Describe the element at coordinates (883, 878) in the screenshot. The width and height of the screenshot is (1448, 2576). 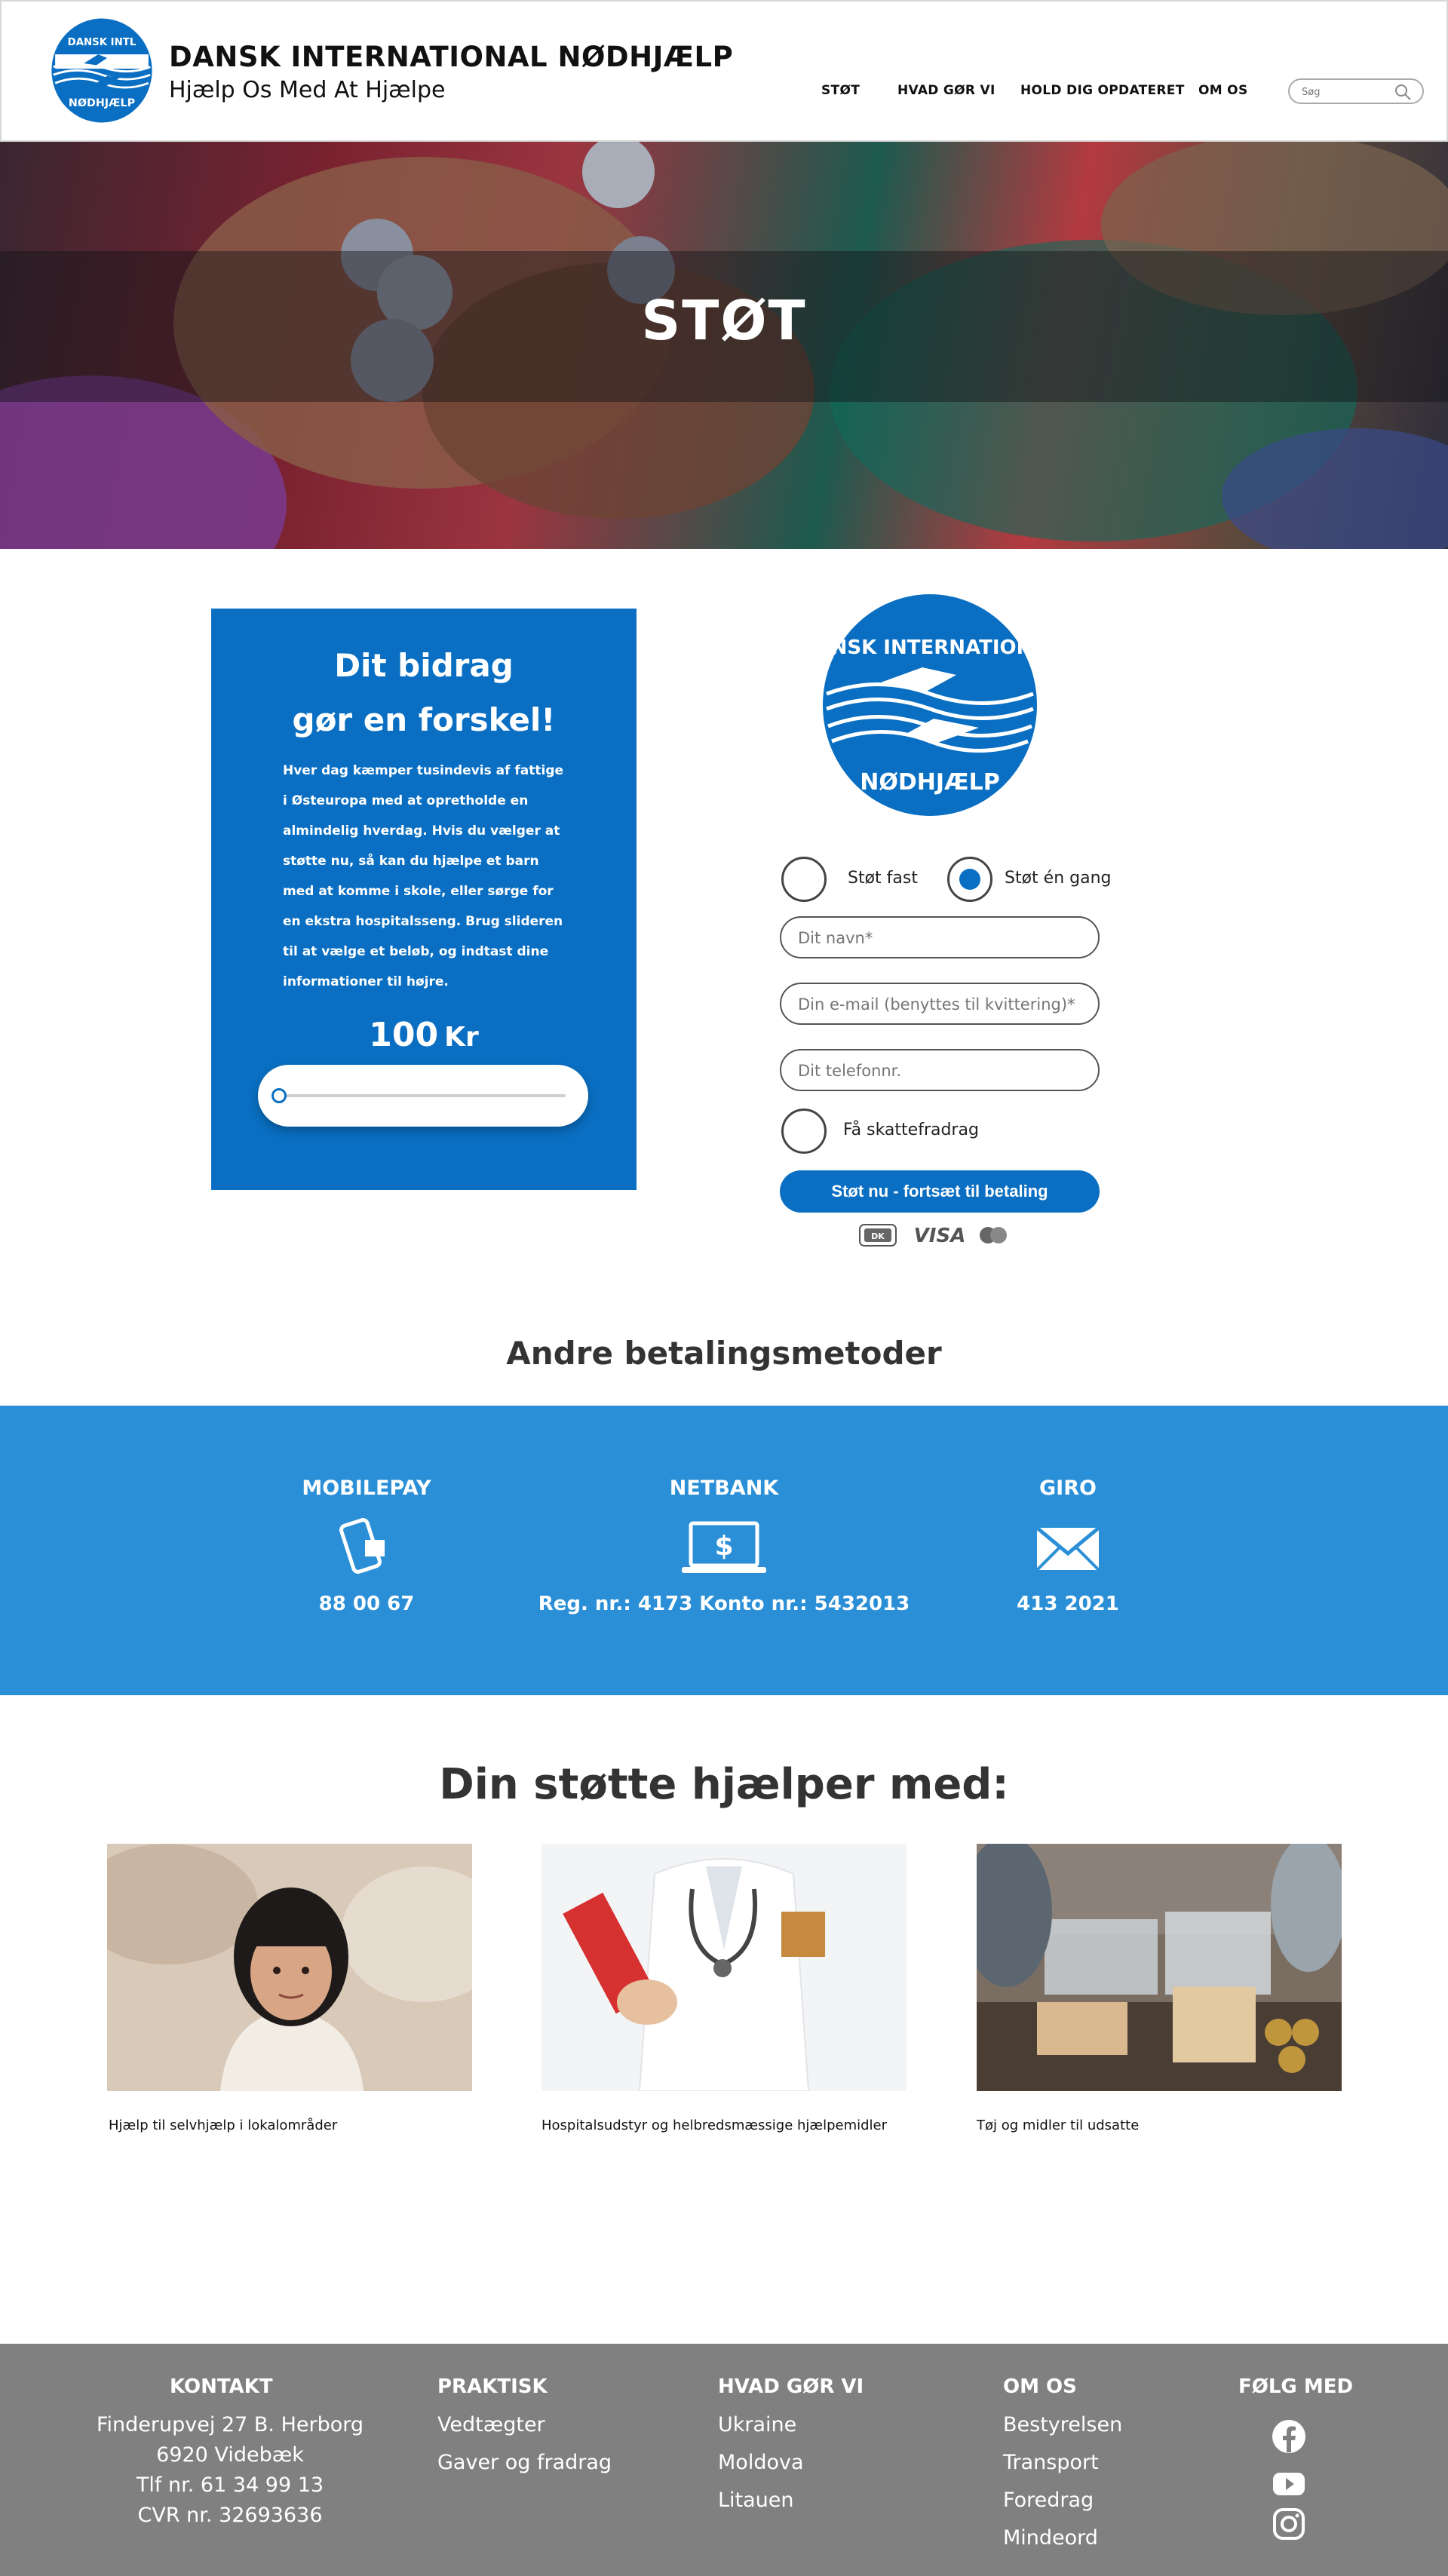
I see `radio-label-stot-fast: Støt fast` at that location.